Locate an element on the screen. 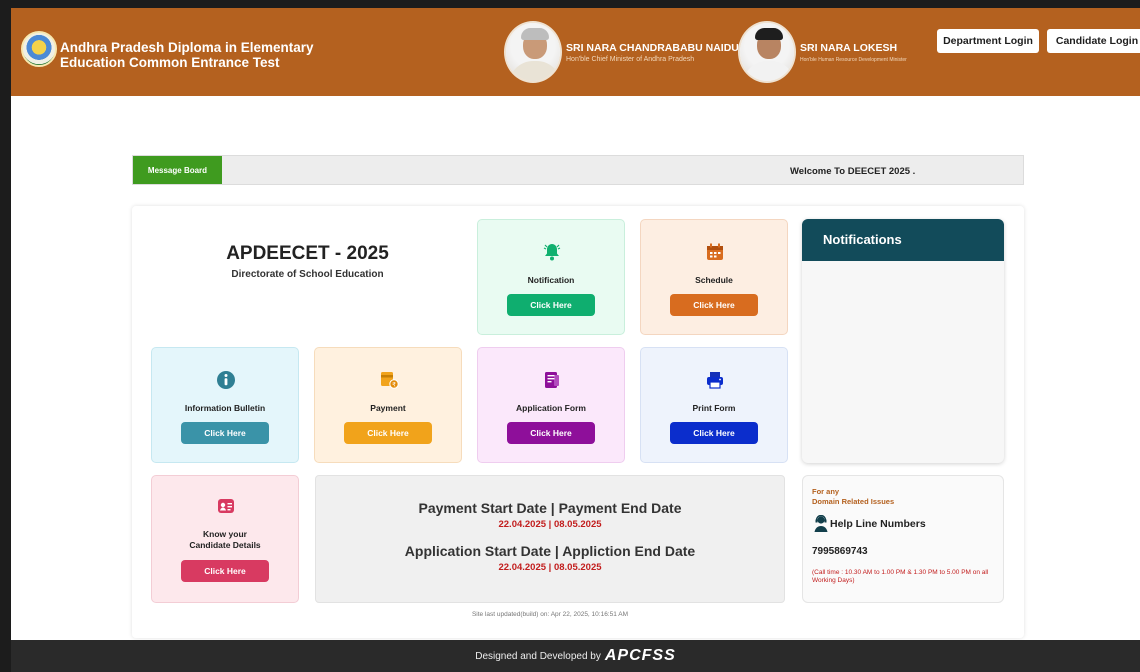 The height and width of the screenshot is (672, 1140). exam-subtitle: Directorate of School Education is located at coordinates (307, 274).